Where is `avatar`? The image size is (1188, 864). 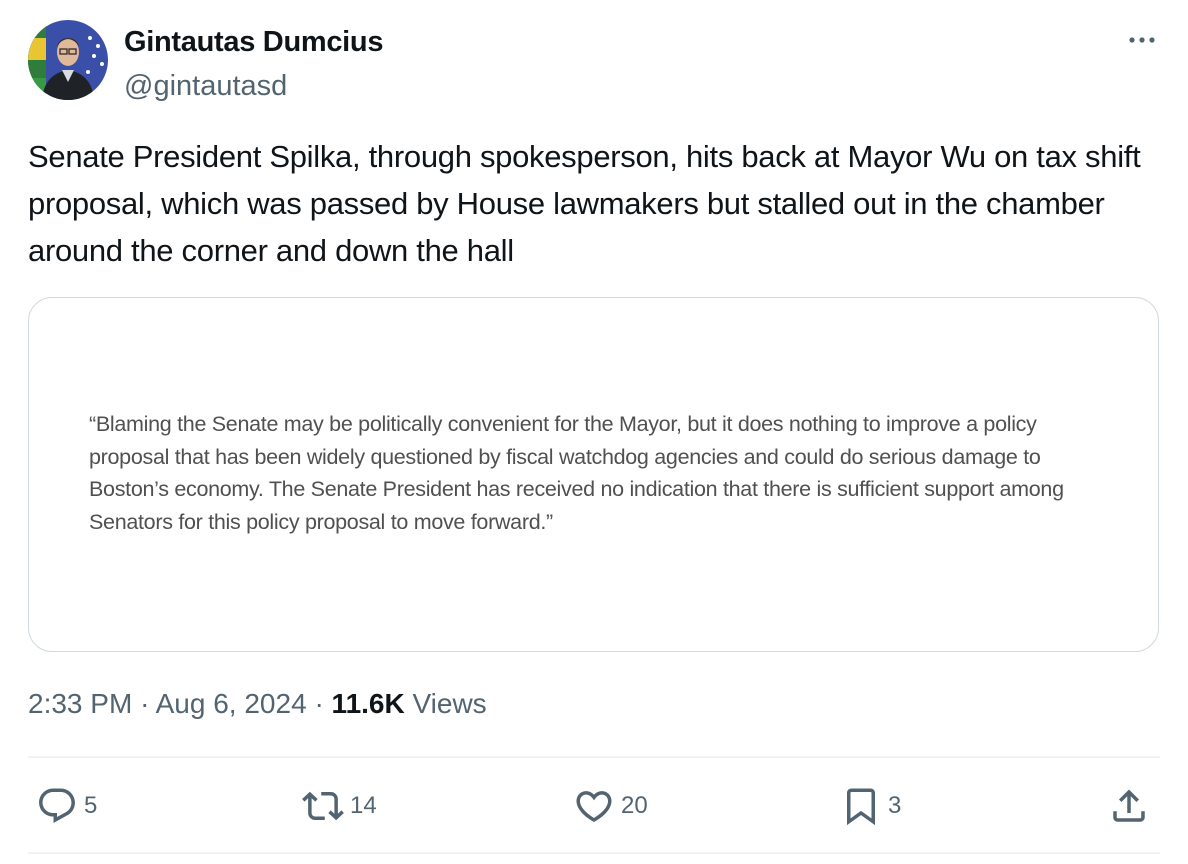
avatar is located at coordinates (68, 60).